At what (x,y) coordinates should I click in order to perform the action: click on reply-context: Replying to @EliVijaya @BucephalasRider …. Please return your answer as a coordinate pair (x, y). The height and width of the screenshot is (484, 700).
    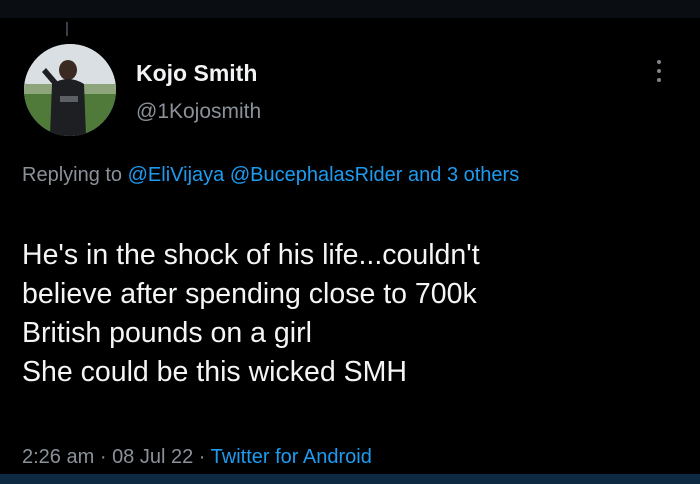
    Looking at the image, I should click on (332, 175).